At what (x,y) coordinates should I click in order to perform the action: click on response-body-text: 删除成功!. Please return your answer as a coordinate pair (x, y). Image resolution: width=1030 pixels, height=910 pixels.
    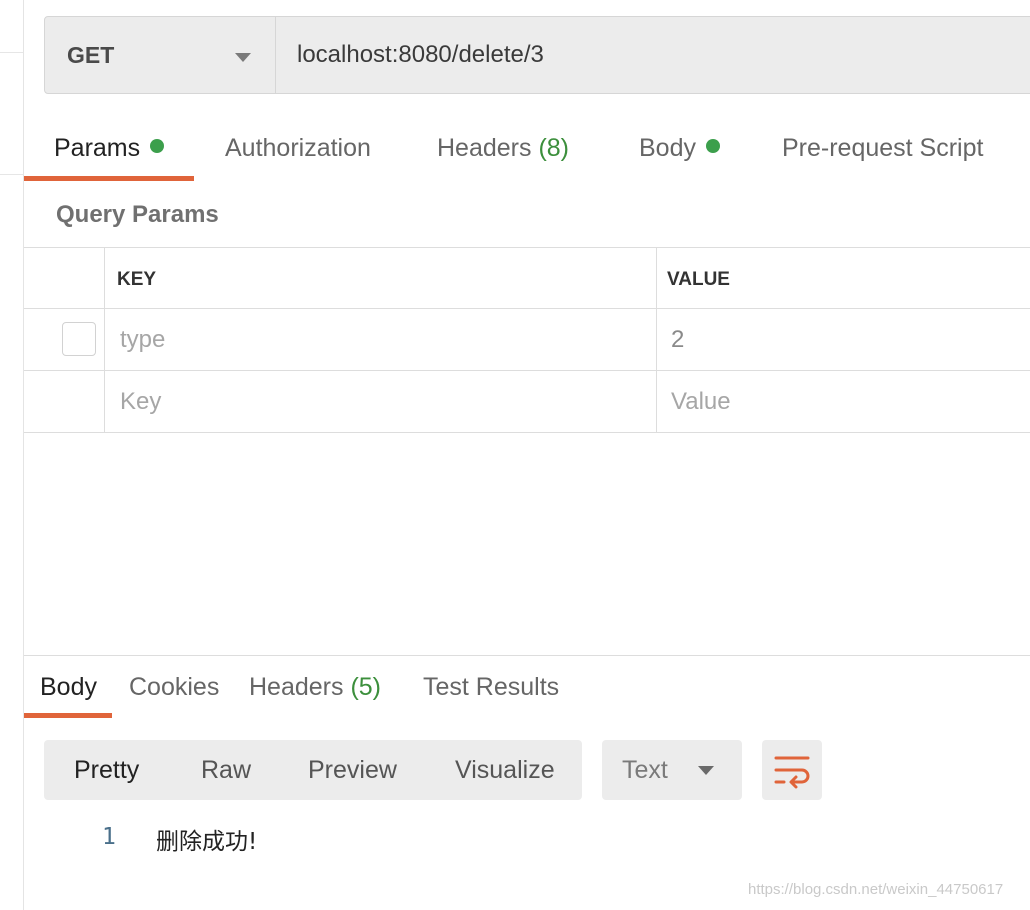
    Looking at the image, I should click on (207, 842).